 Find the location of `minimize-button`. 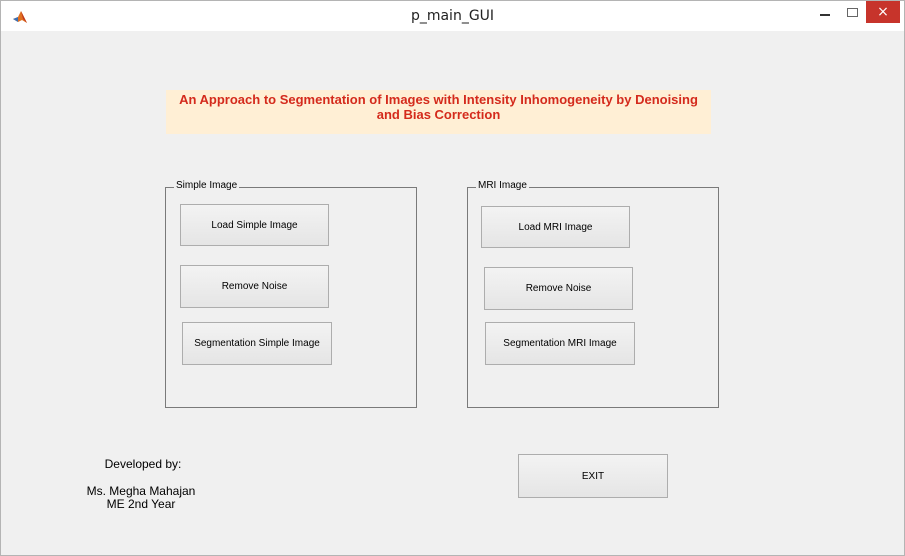

minimize-button is located at coordinates (825, 12).